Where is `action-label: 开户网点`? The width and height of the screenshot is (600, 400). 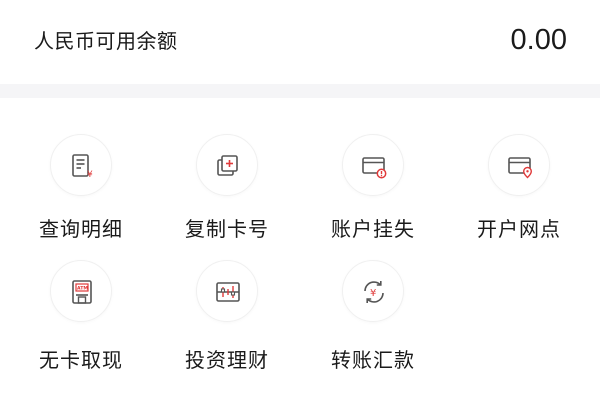 action-label: 开户网点 is located at coordinates (519, 229).